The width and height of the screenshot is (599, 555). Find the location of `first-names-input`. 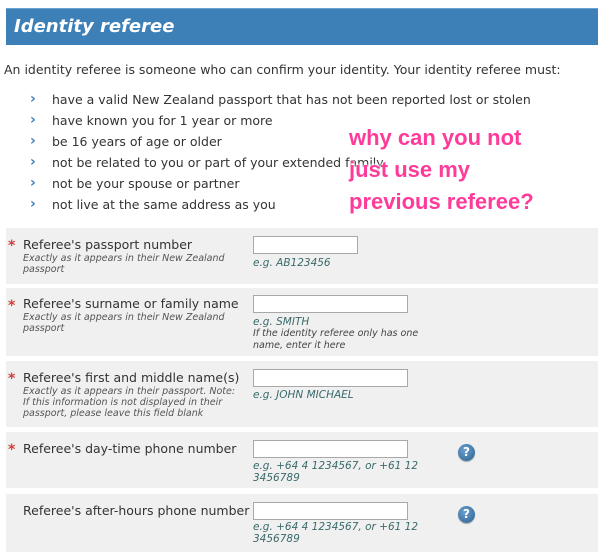

first-names-input is located at coordinates (330, 378).